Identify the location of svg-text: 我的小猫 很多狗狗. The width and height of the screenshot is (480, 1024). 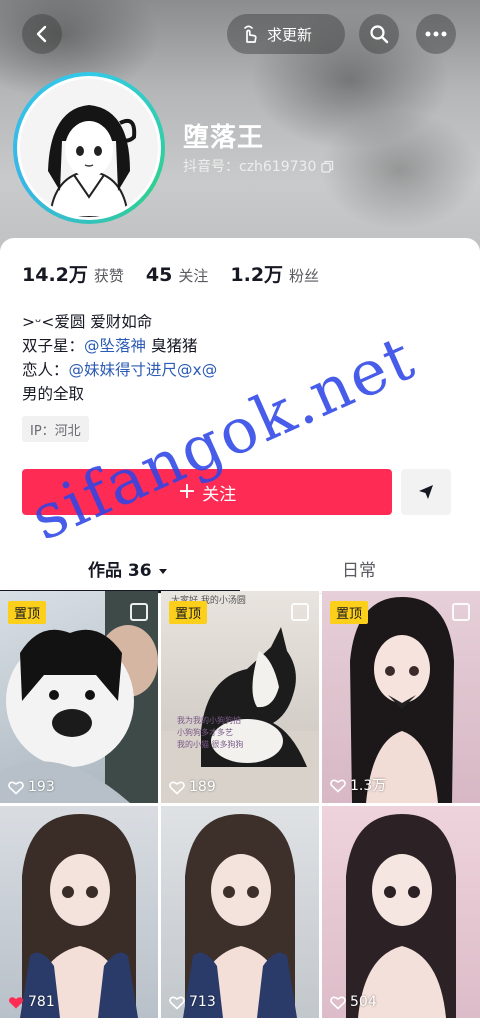
(210, 744).